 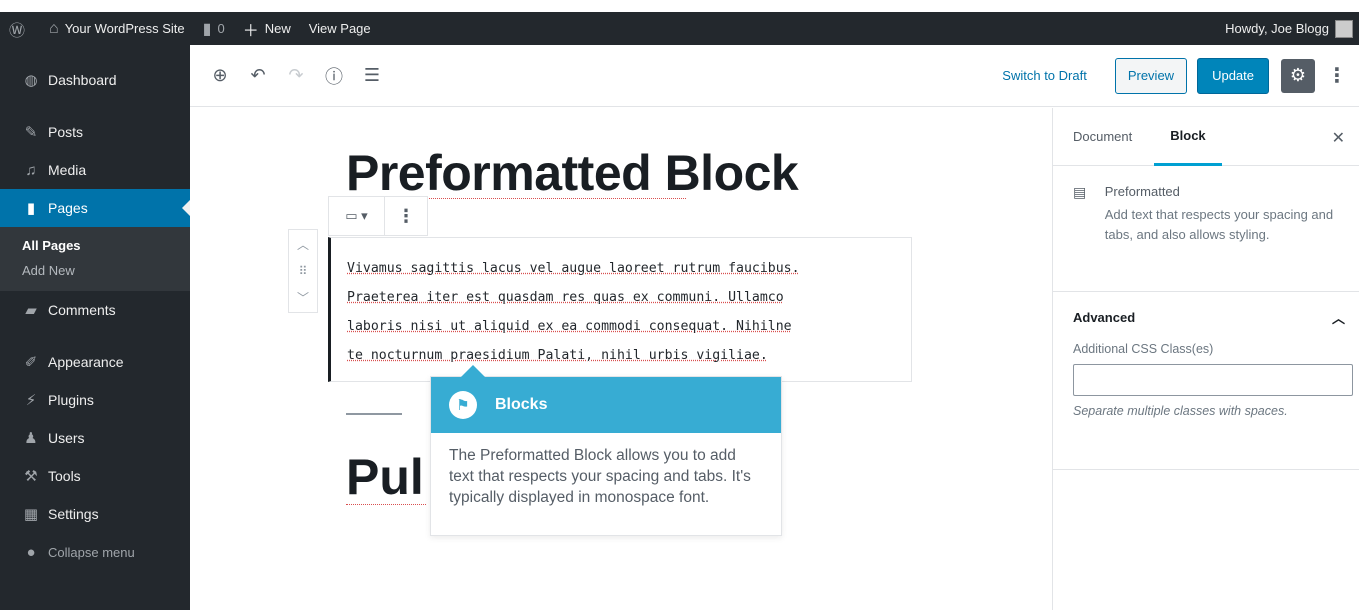 What do you see at coordinates (214, 28) in the screenshot?
I see `comments-link: ▮ 0` at bounding box center [214, 28].